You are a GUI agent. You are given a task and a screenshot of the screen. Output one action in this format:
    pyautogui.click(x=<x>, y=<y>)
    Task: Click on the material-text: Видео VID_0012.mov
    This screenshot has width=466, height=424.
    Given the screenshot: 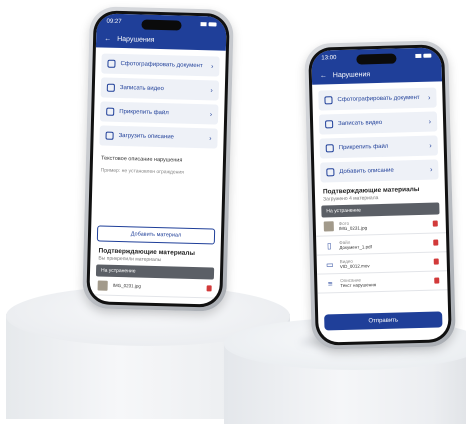 What is the action you would take?
    pyautogui.click(x=384, y=262)
    